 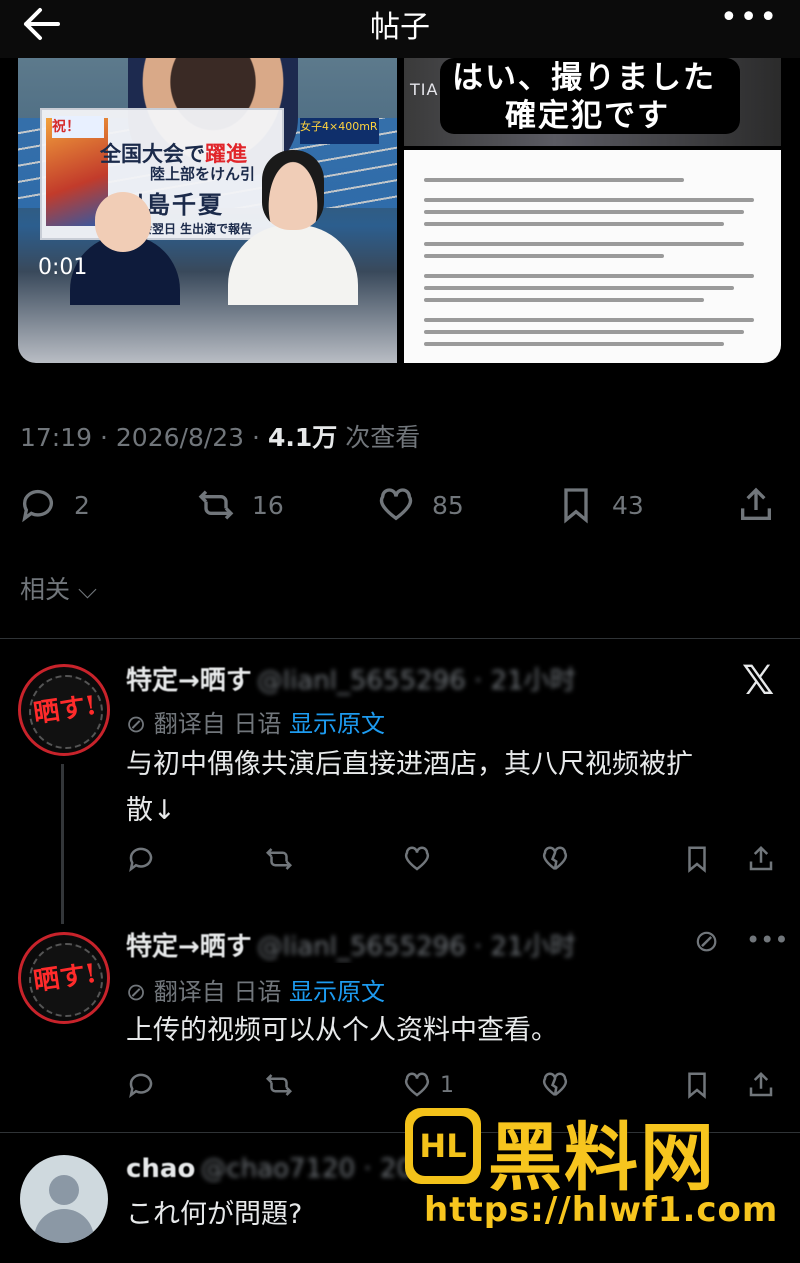 What do you see at coordinates (214, 1214) in the screenshot?
I see `reply3-text: これ何が問題?` at bounding box center [214, 1214].